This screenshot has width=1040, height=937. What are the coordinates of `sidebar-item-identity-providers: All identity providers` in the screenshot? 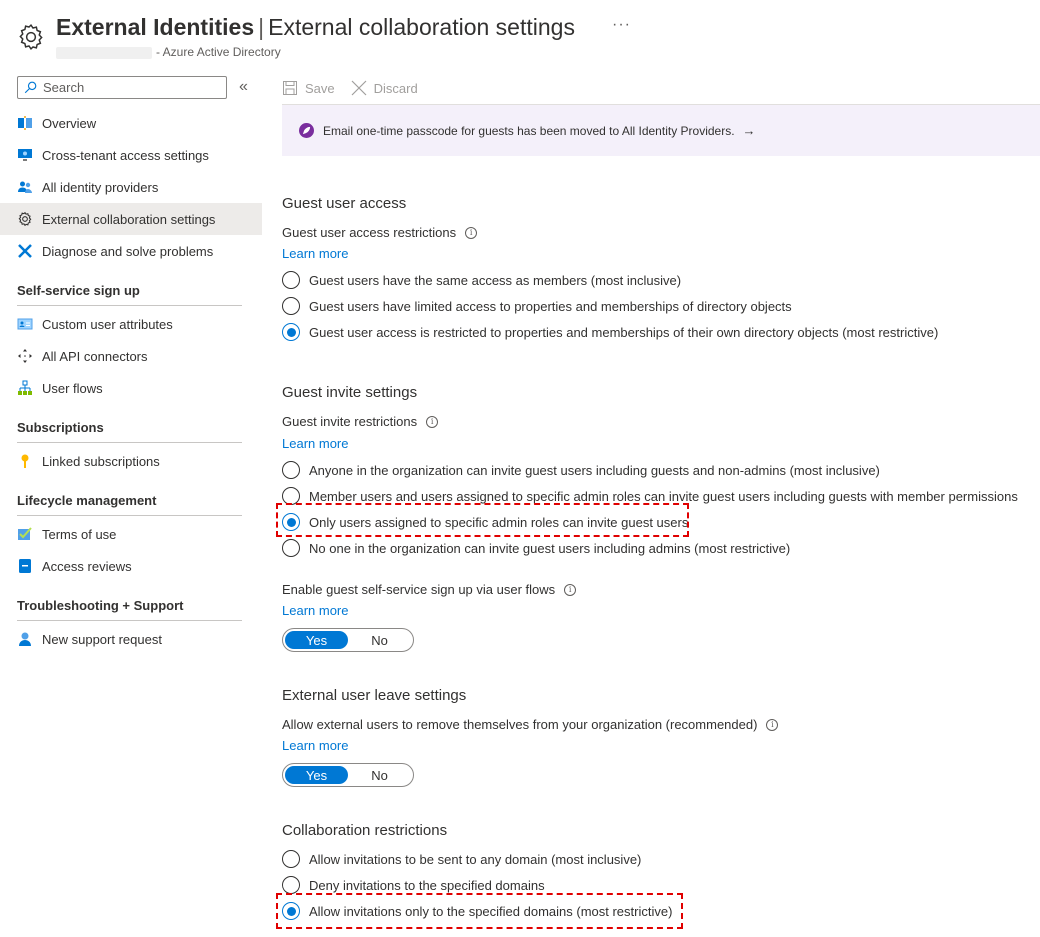 It's located at (131, 187).